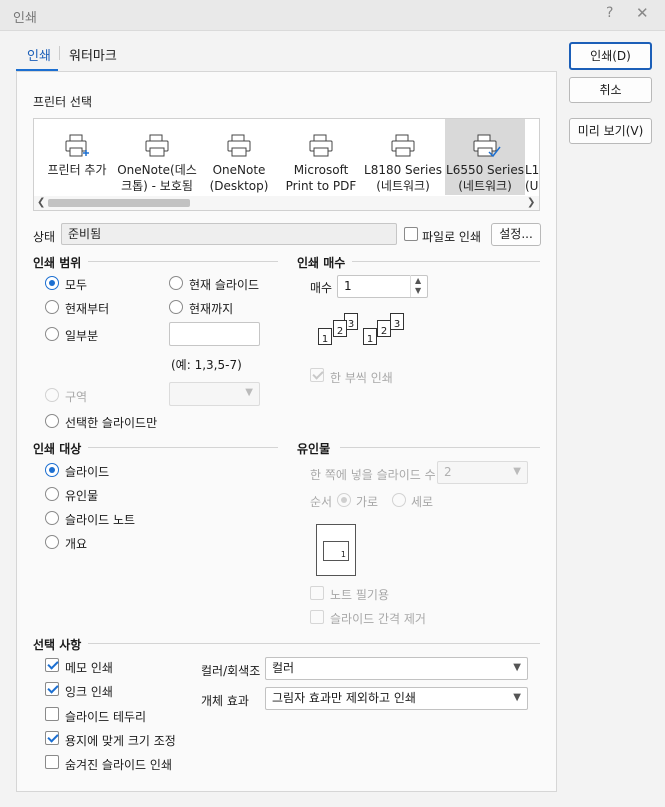  What do you see at coordinates (52, 470) in the screenshot?
I see `target-slide-radio` at bounding box center [52, 470].